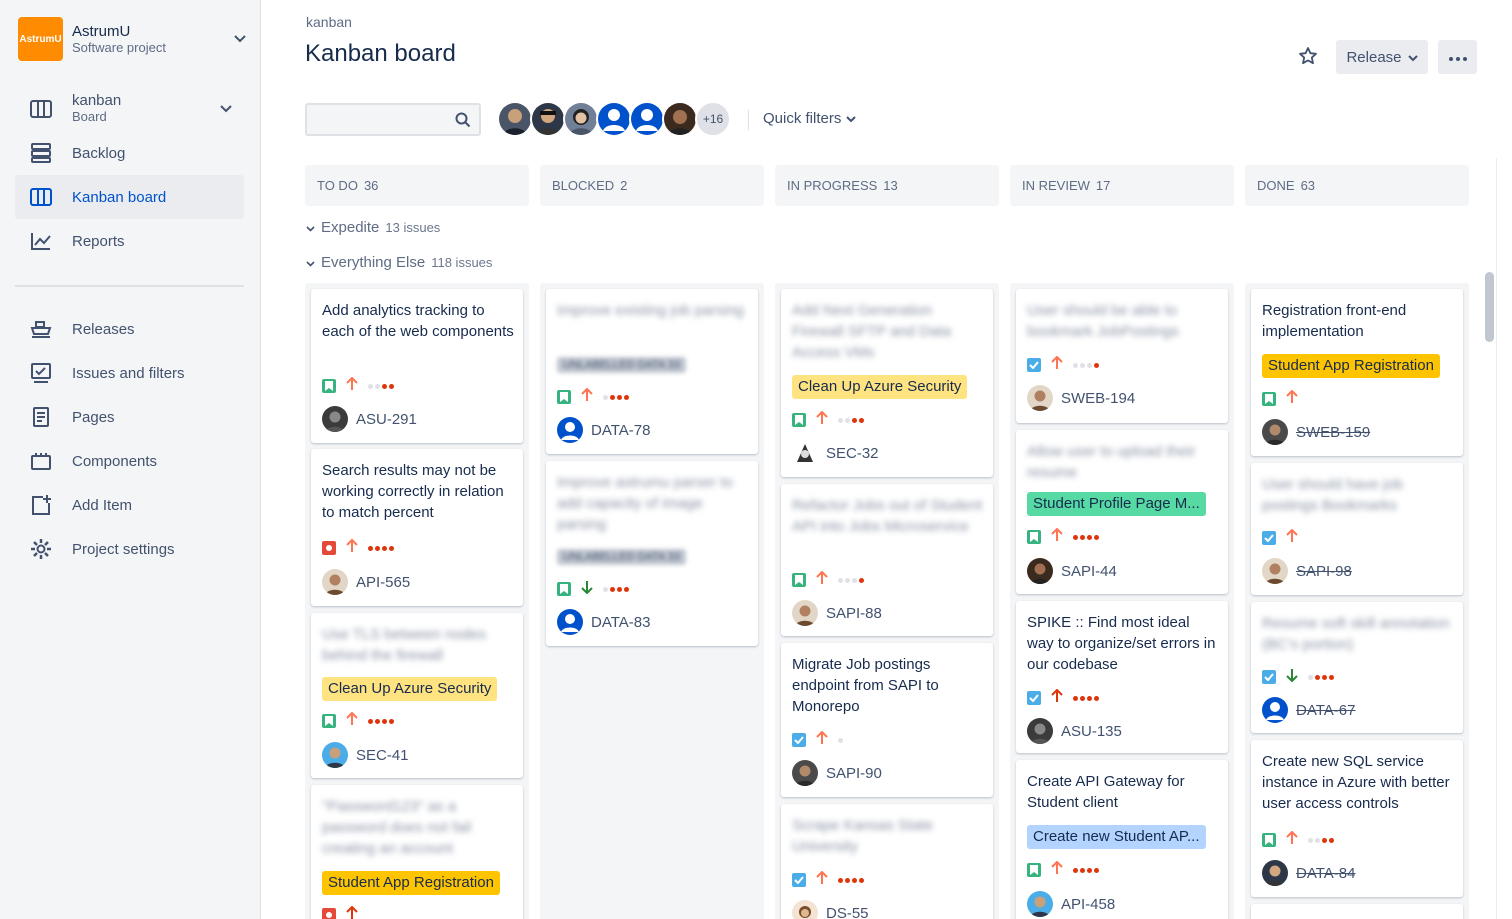 Image resolution: width=1512 pixels, height=919 pixels. I want to click on issue-key: SEC-32, so click(852, 453).